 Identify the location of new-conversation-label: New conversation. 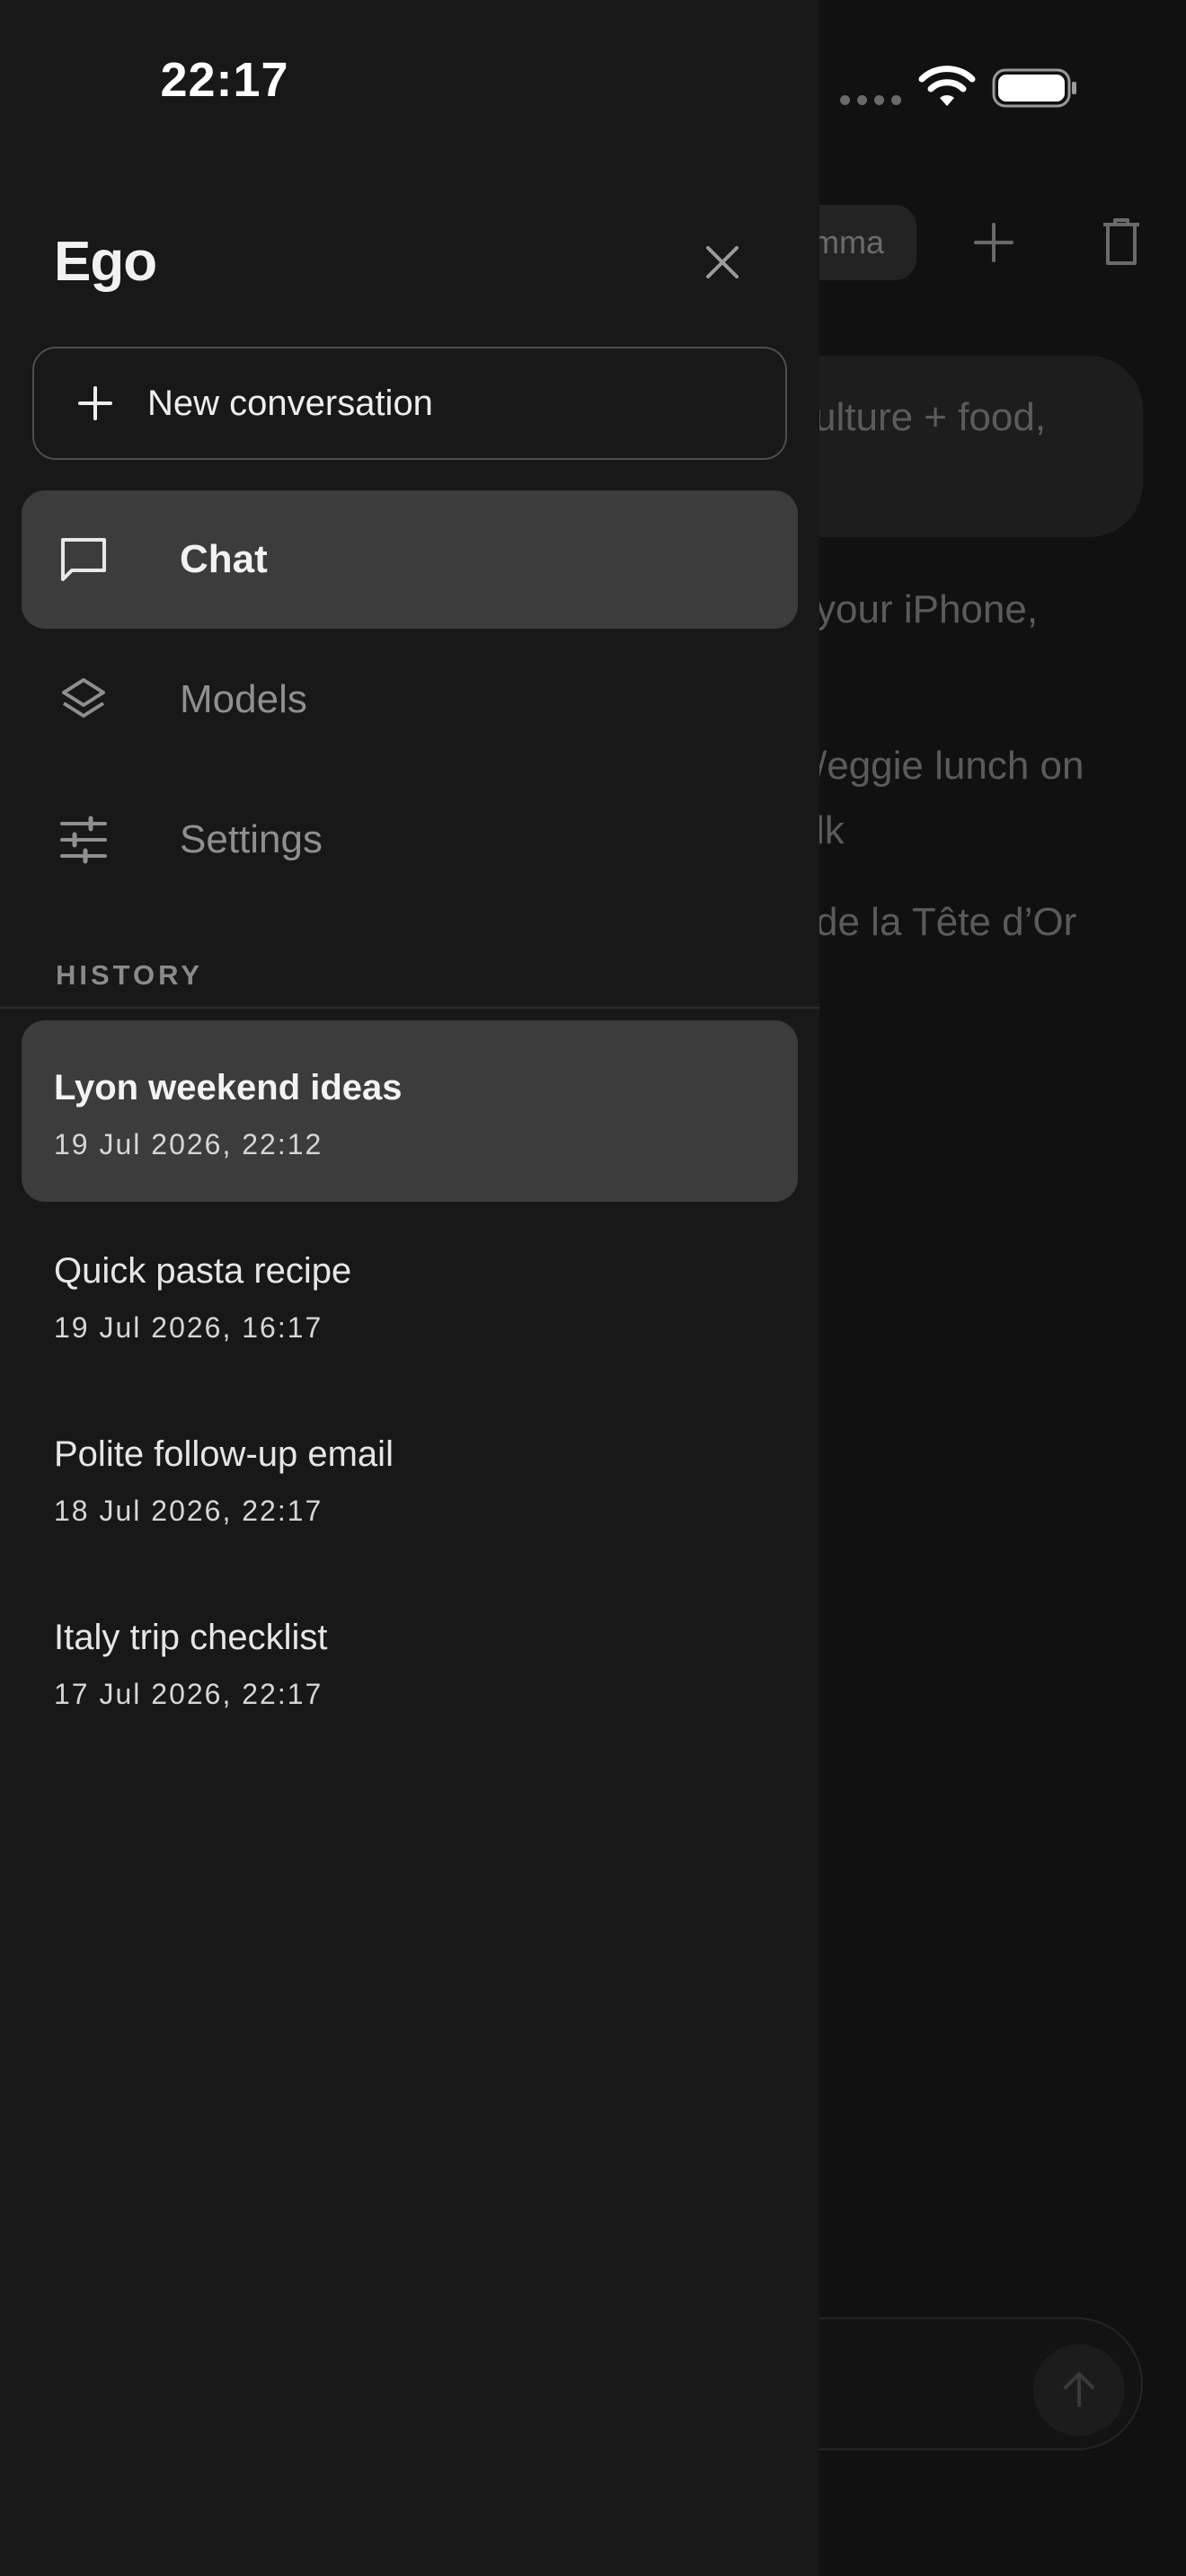
(290, 403).